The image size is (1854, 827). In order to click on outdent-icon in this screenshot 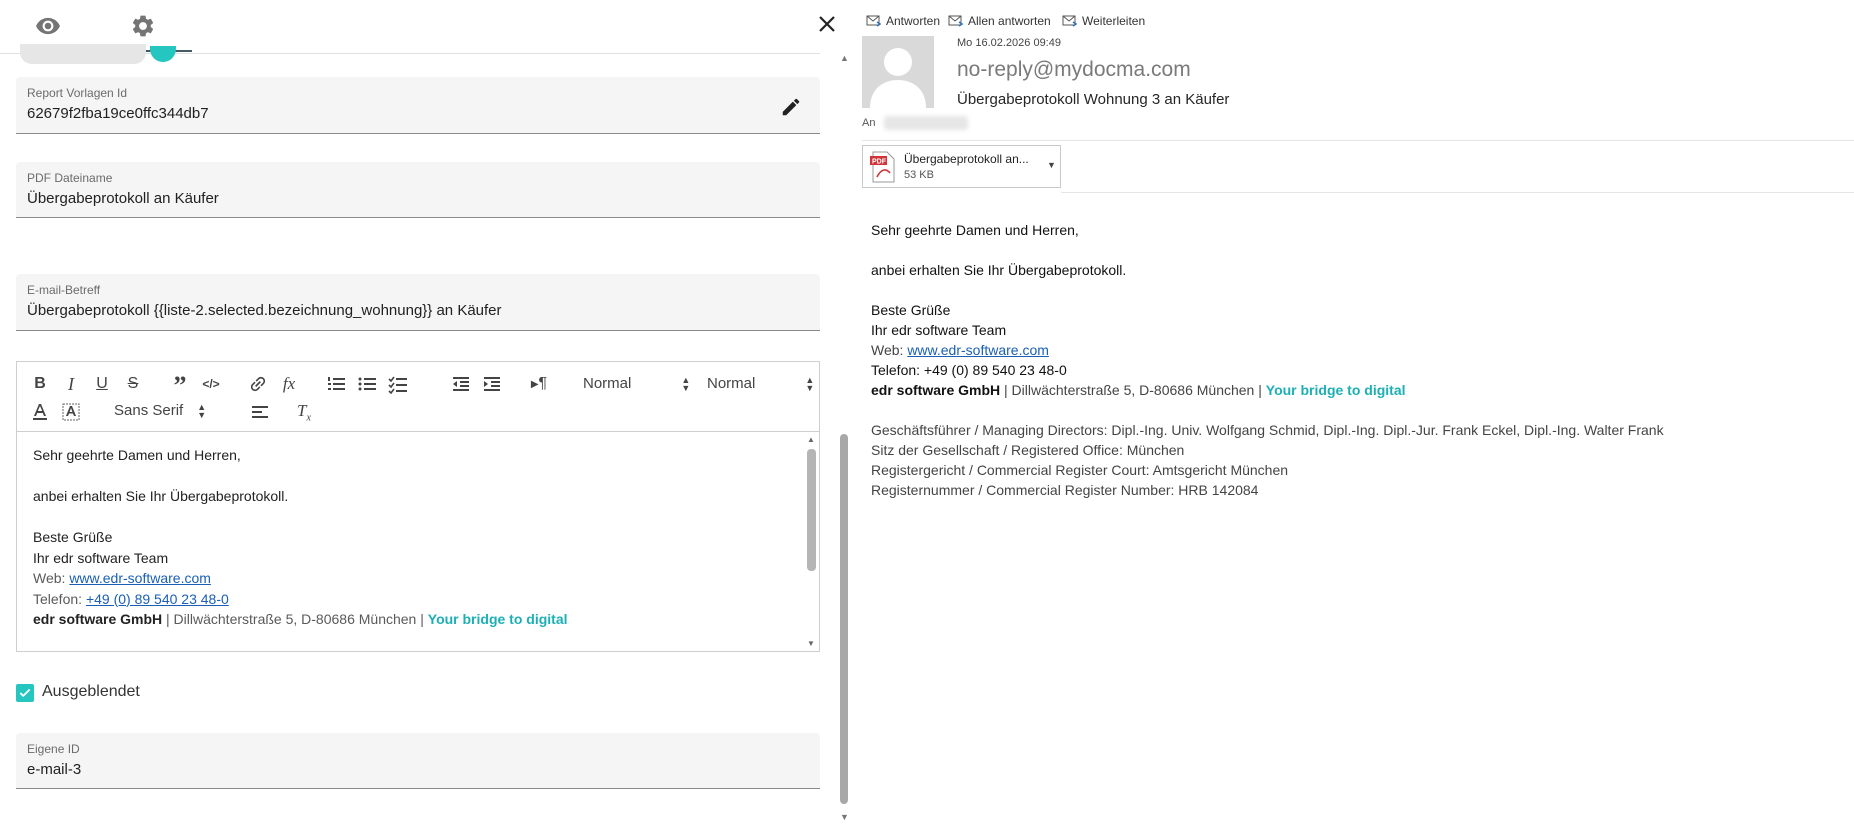, I will do `click(461, 384)`.